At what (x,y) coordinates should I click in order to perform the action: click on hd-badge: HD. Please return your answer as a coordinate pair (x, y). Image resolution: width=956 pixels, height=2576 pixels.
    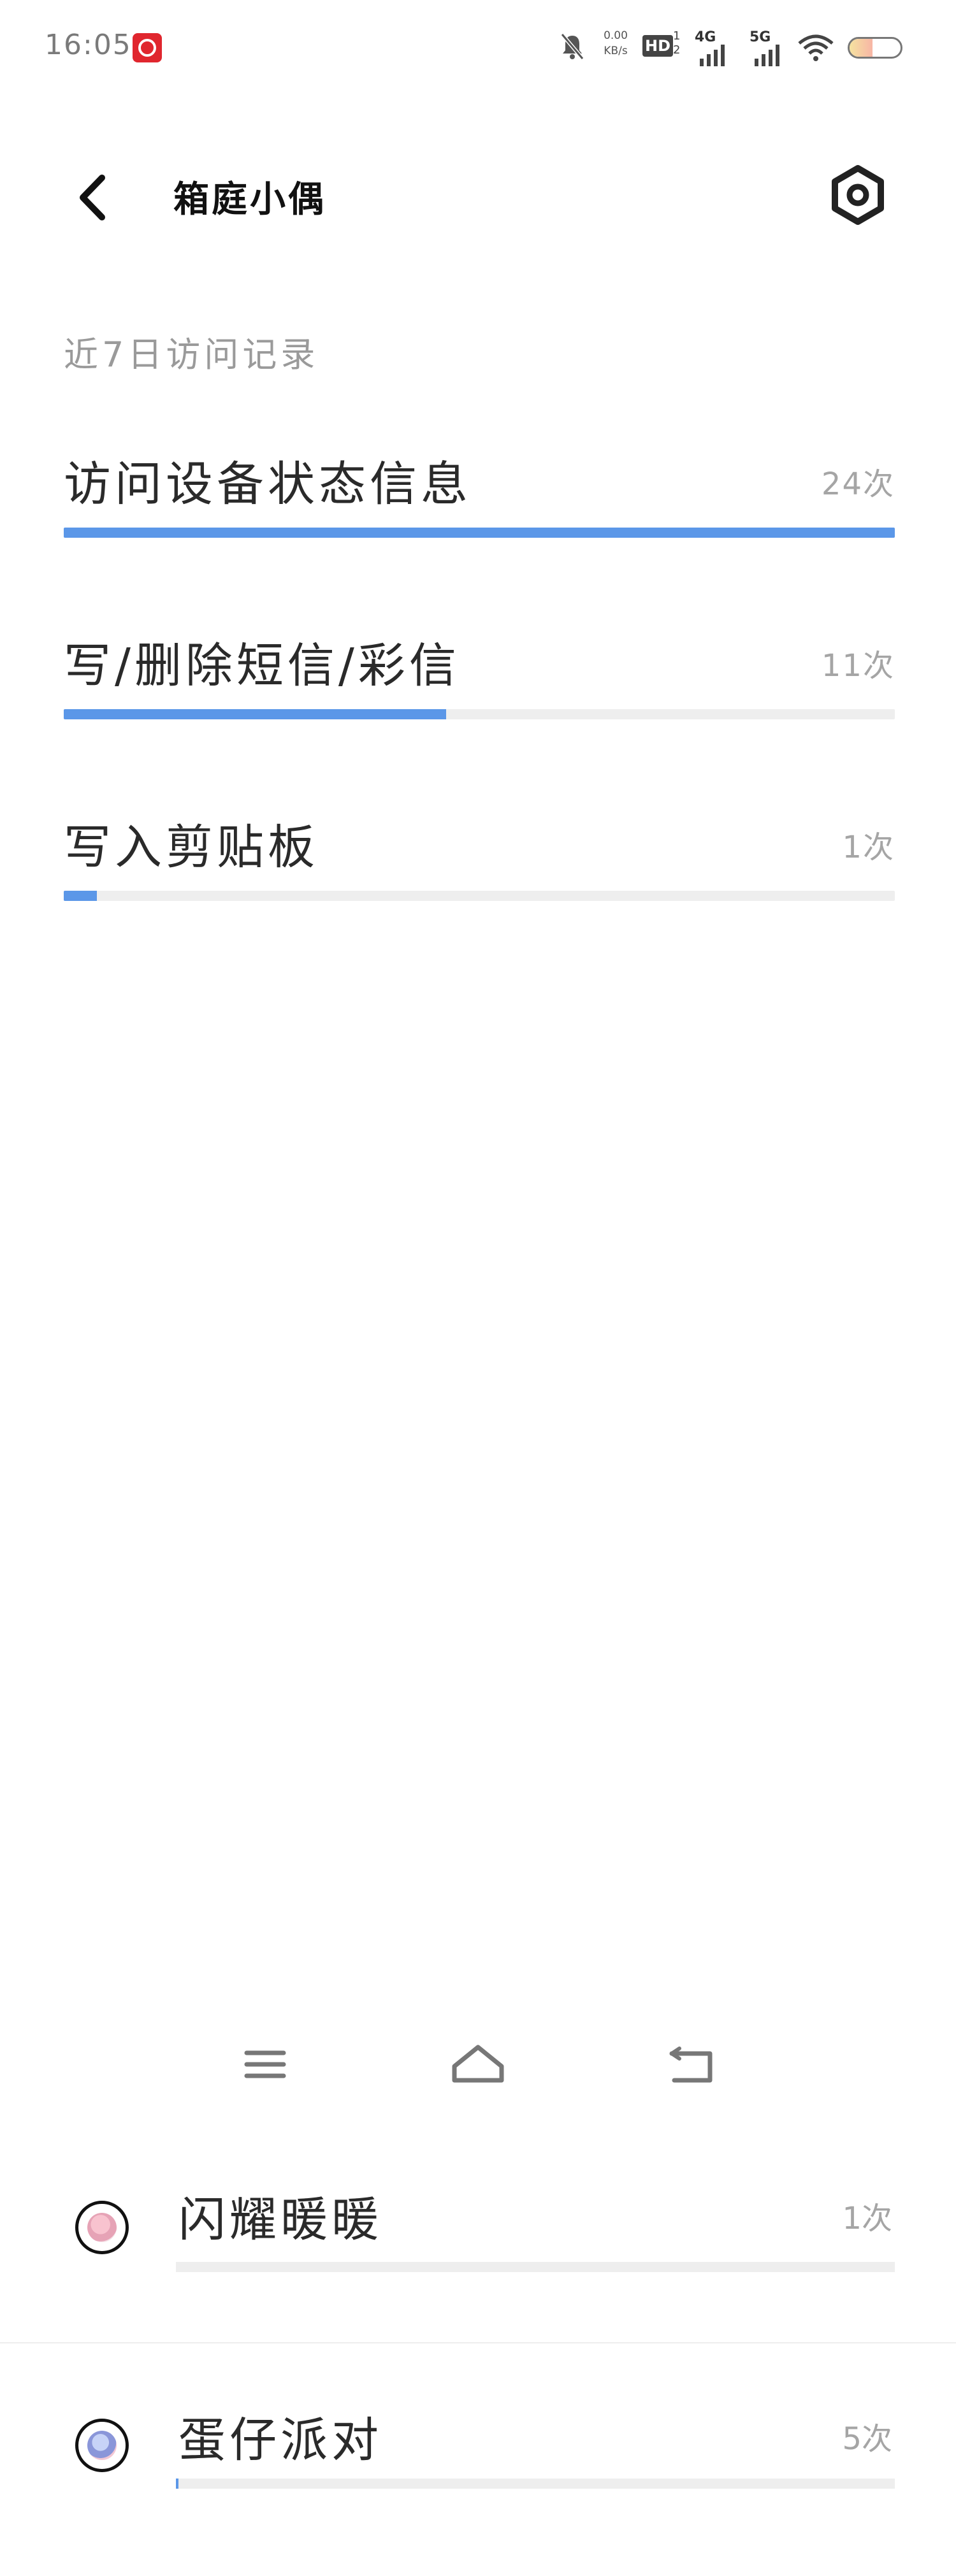
    Looking at the image, I should click on (658, 46).